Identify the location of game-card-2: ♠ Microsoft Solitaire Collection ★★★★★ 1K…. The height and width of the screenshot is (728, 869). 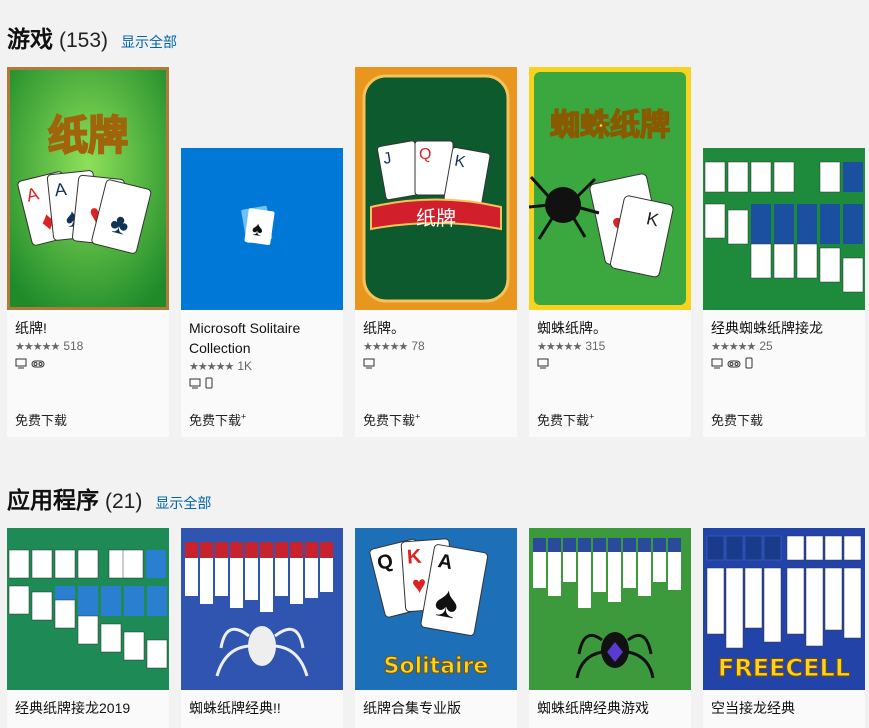
(262, 292).